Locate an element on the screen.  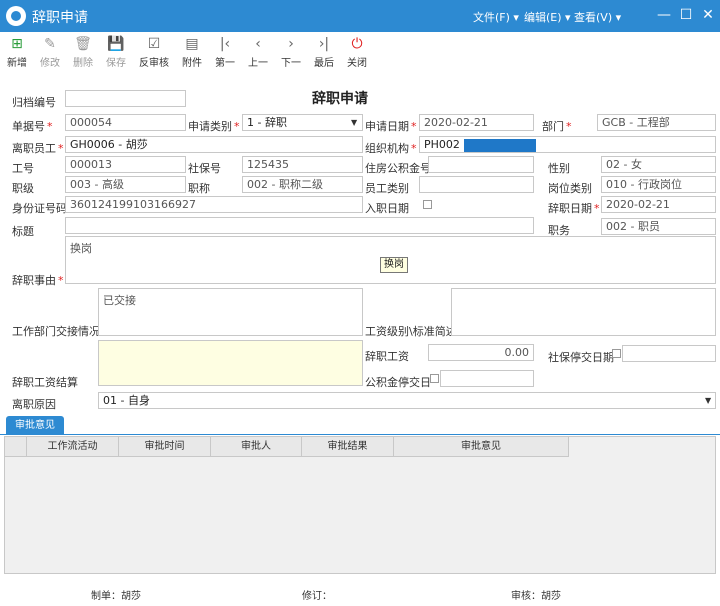
maker-text: 制单：胡莎 is located at coordinates (116, 596).